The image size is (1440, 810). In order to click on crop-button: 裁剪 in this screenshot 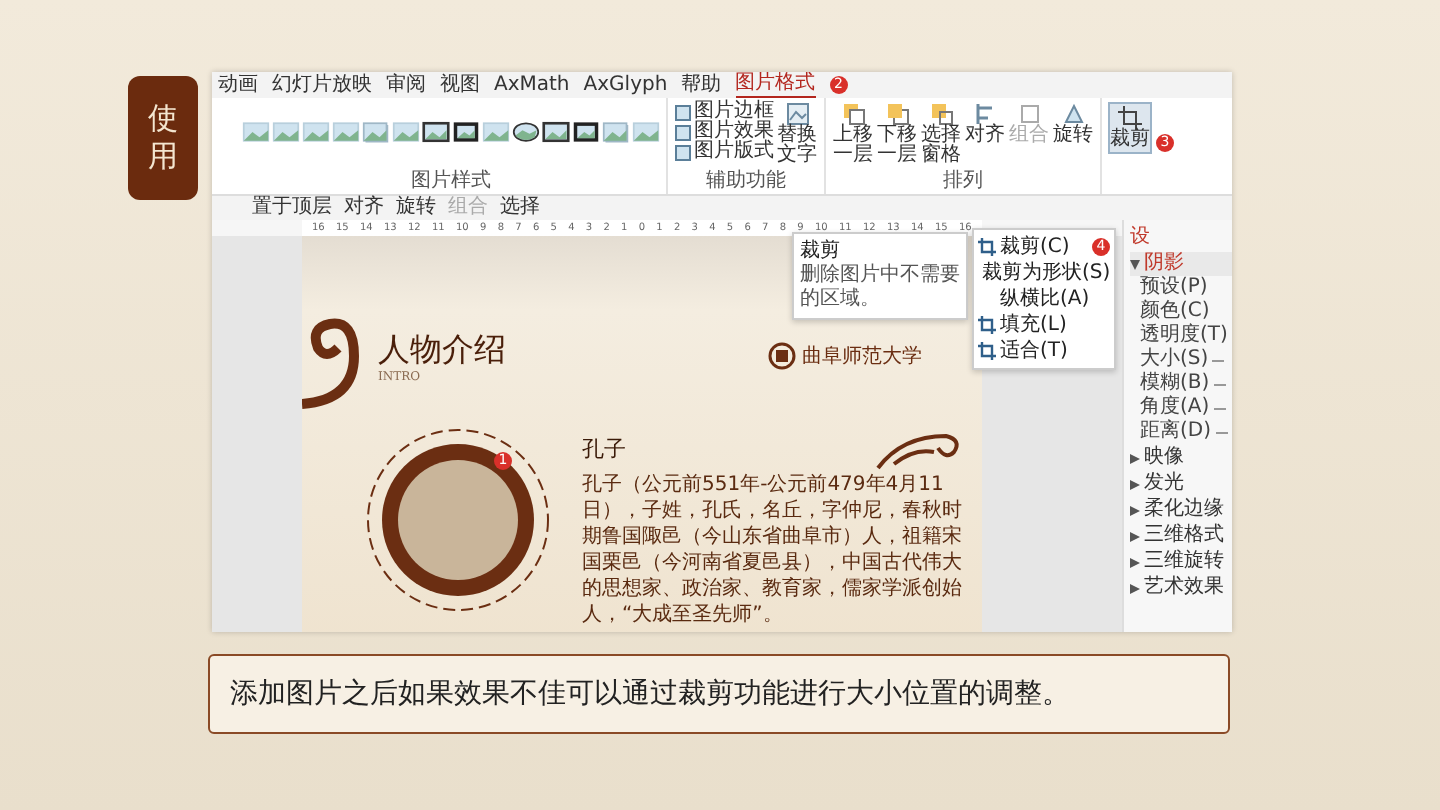, I will do `click(1130, 128)`.